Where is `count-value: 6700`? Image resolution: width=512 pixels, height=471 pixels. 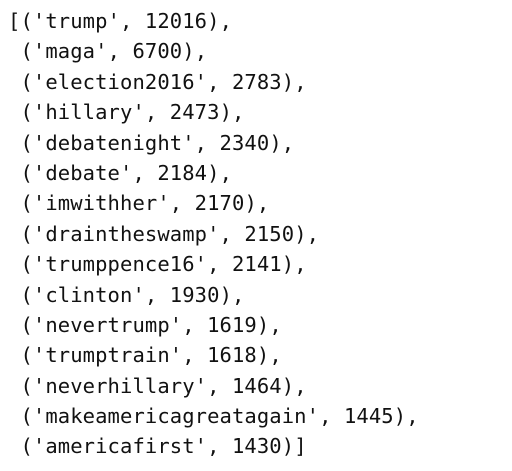 count-value: 6700 is located at coordinates (157, 51).